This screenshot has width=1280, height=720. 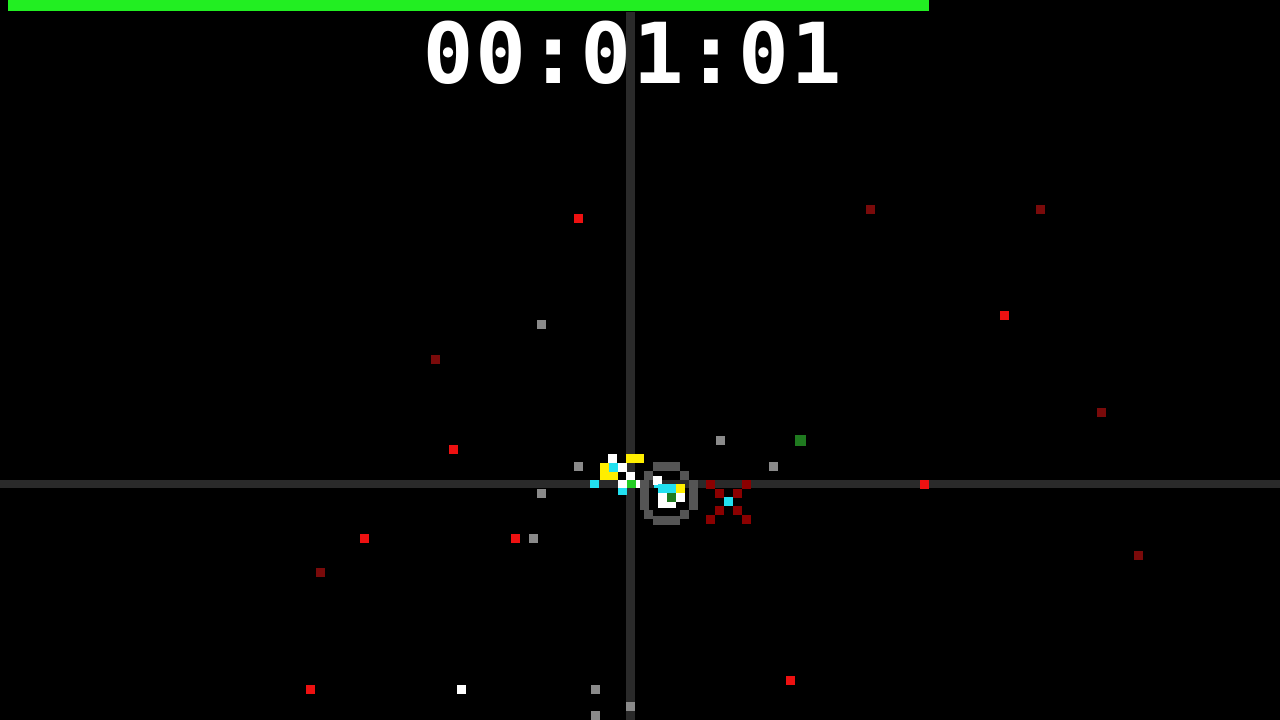 What do you see at coordinates (800, 440) in the screenshot?
I see `green-particle` at bounding box center [800, 440].